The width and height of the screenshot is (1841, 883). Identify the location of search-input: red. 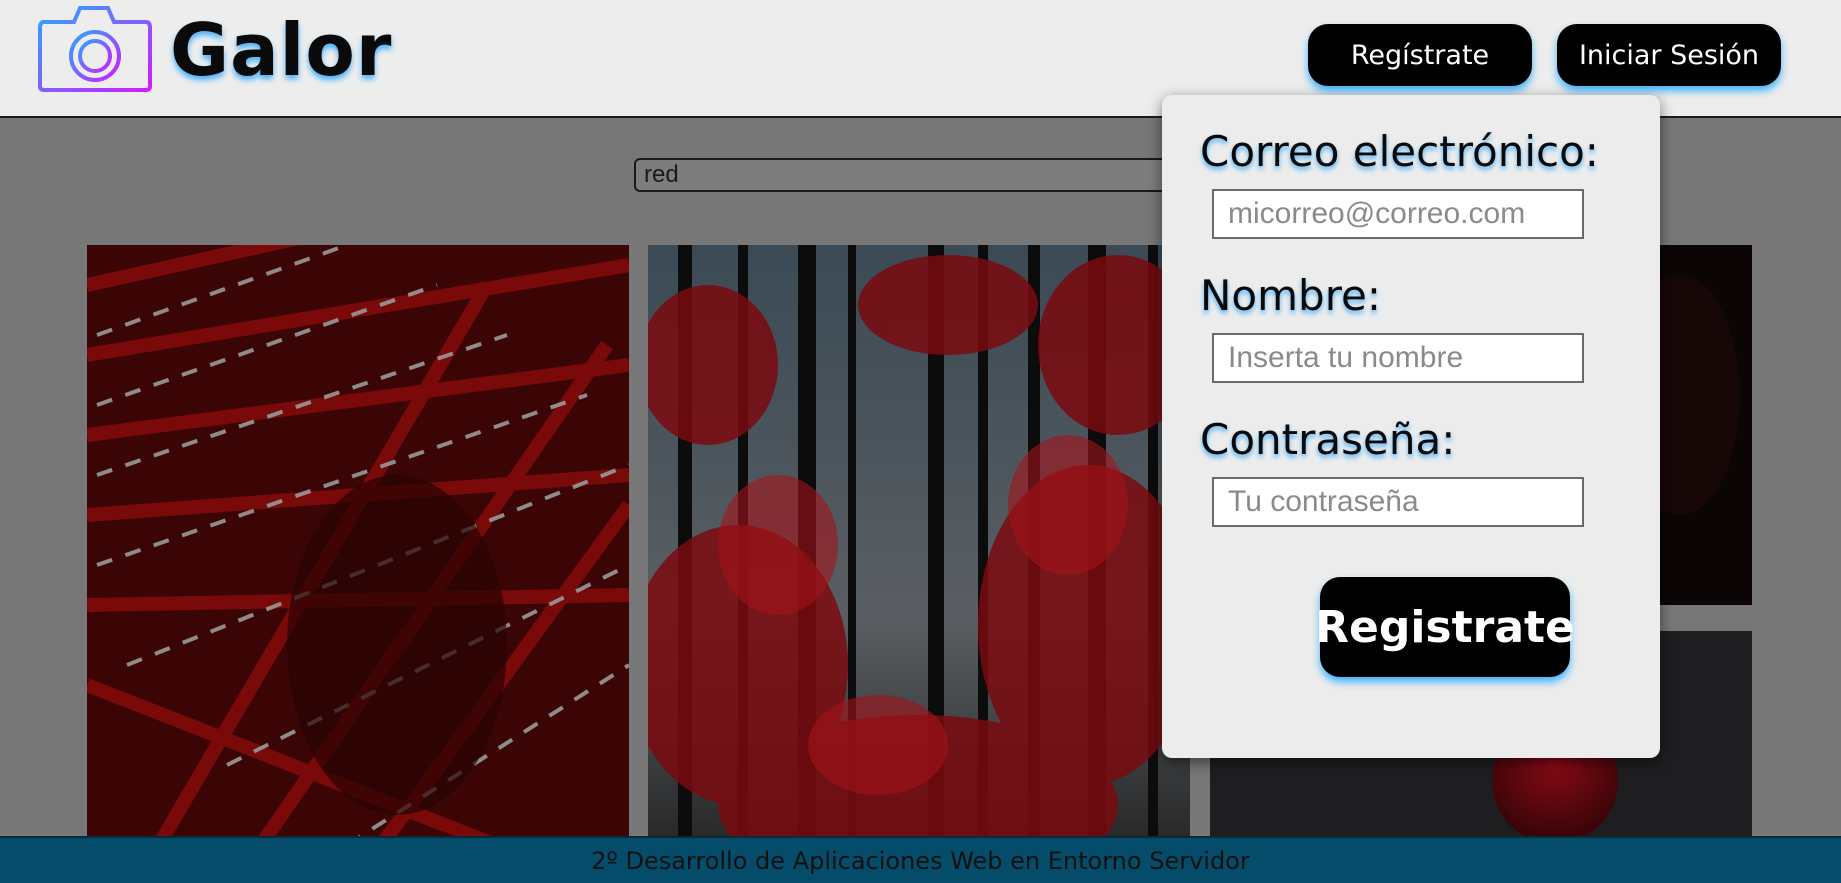
(913, 175).